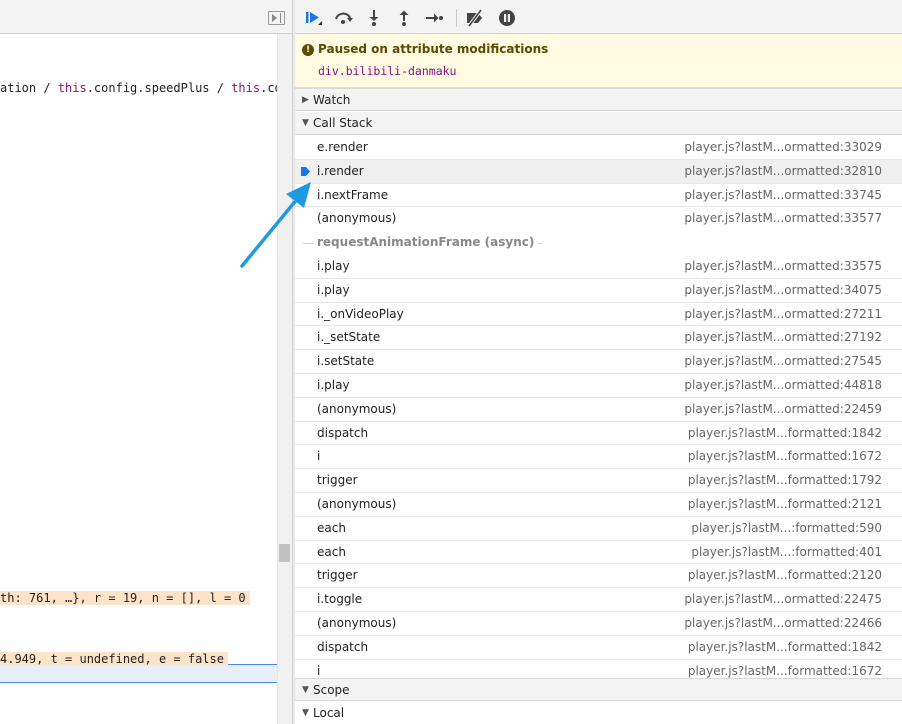  Describe the element at coordinates (783, 361) in the screenshot. I see `call-frame-location: player.js?lastM...ormatted:27545` at that location.